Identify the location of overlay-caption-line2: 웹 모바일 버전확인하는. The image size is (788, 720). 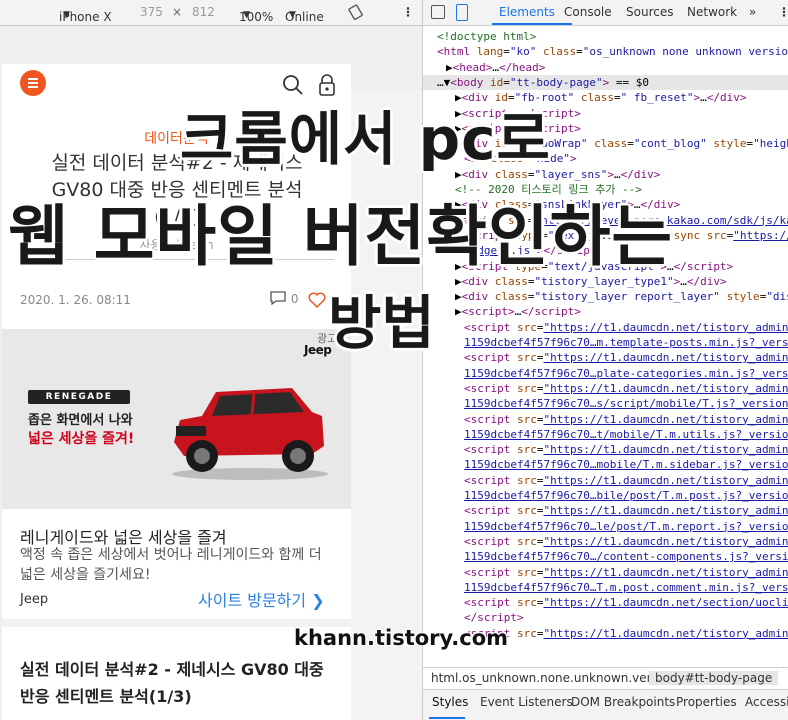
(341, 236).